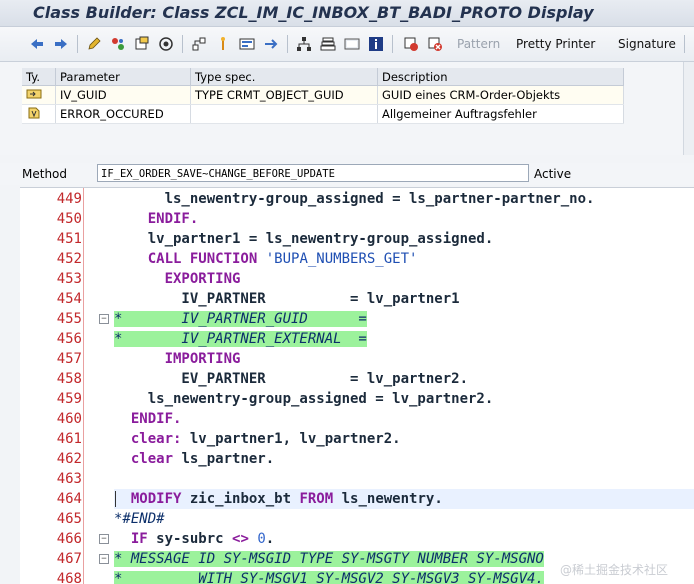 The height and width of the screenshot is (584, 694). Describe the element at coordinates (328, 44) in the screenshot. I see `stack-icon` at that location.